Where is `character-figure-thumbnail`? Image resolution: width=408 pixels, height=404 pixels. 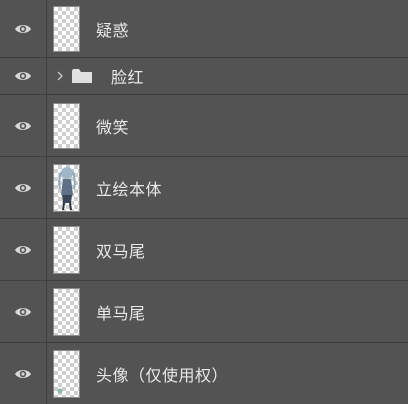 character-figure-thumbnail is located at coordinates (67, 188).